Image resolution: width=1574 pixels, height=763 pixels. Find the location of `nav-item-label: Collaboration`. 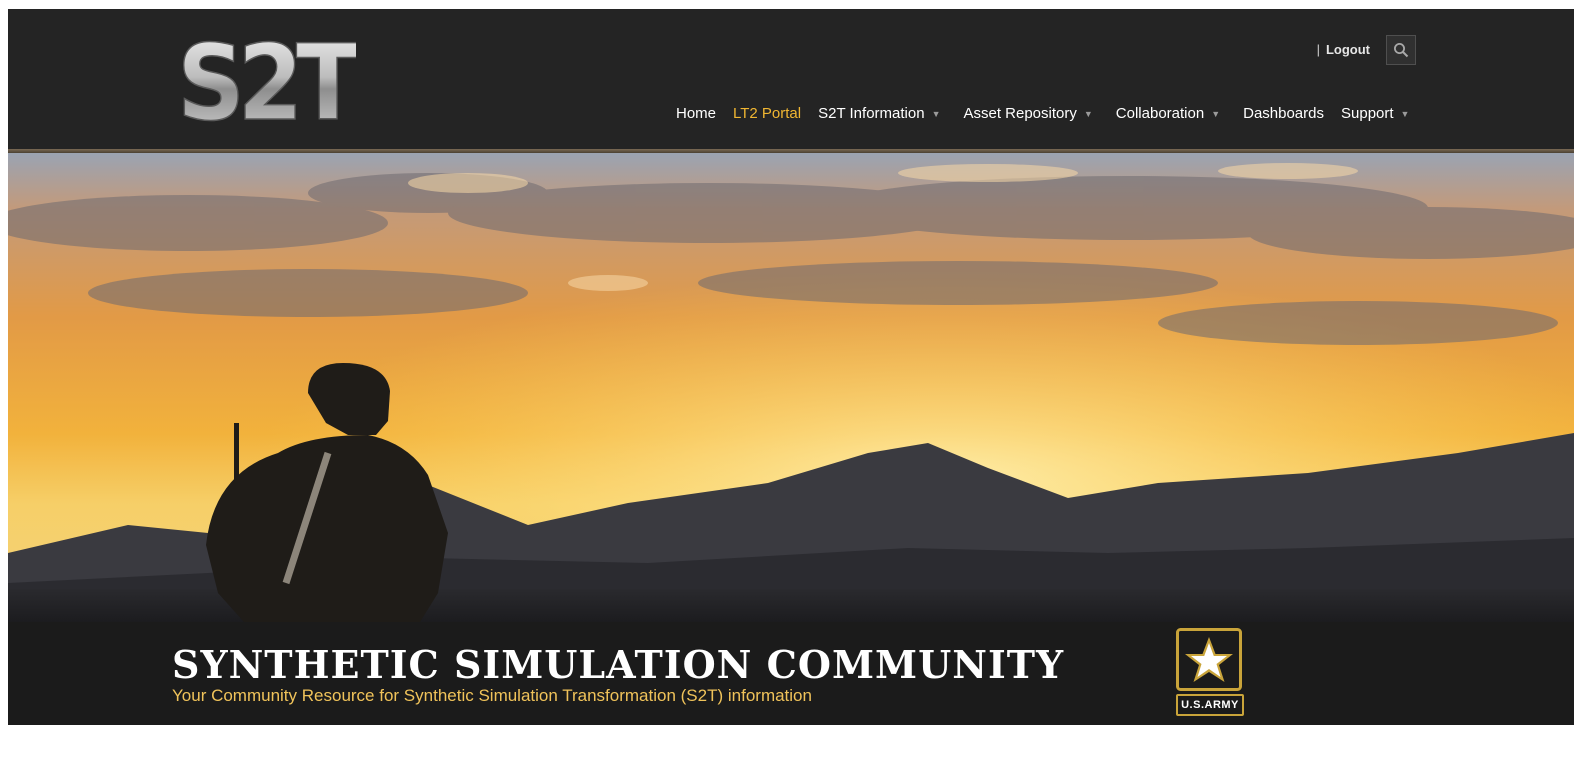

nav-item-label: Collaboration is located at coordinates (1160, 113).